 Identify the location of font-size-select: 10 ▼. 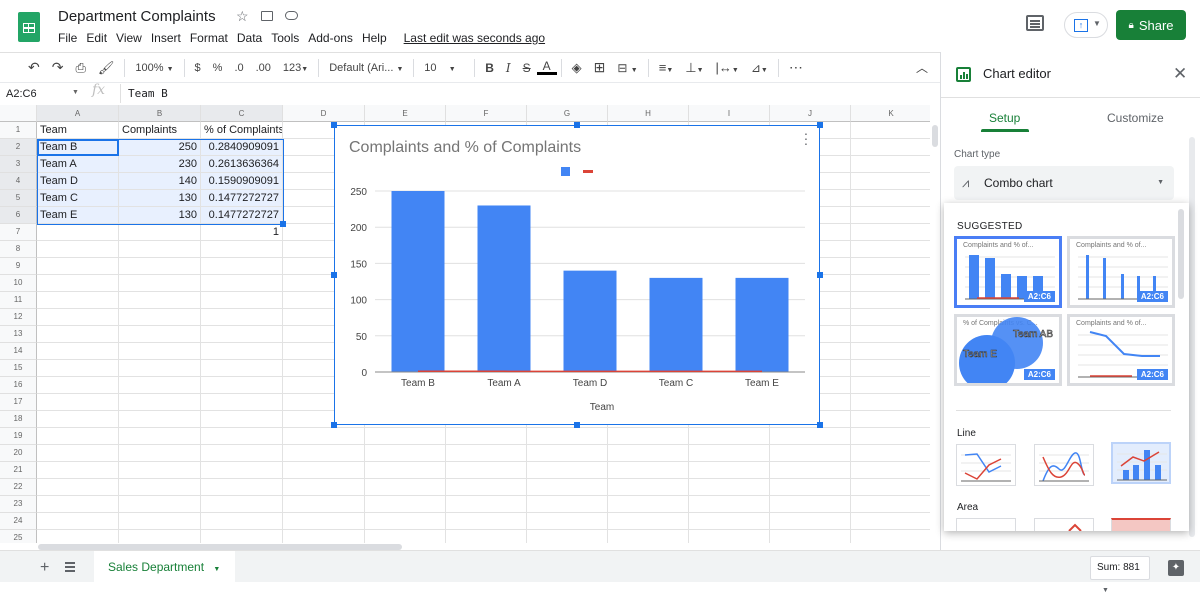
(444, 68).